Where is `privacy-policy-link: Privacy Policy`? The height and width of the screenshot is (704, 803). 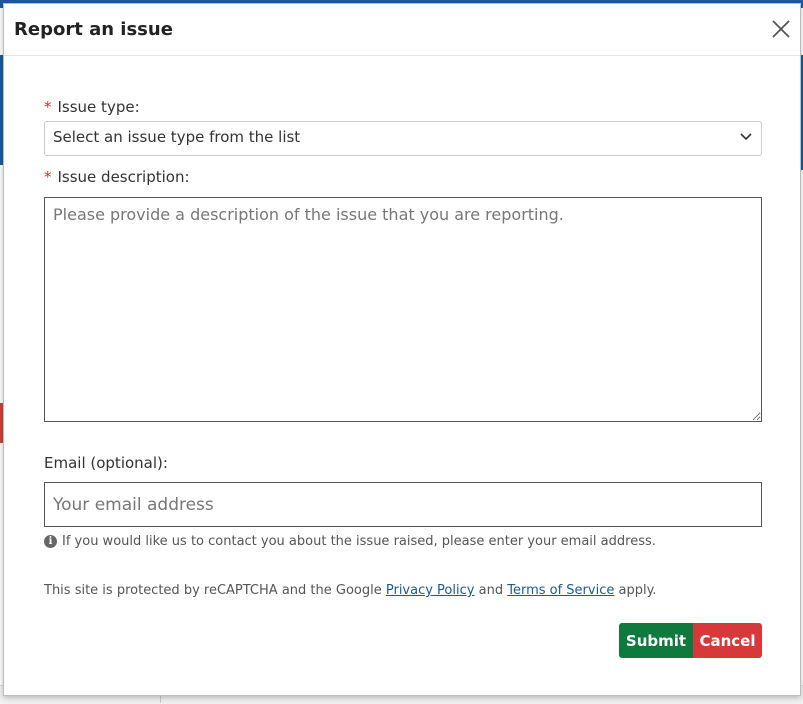
privacy-policy-link: Privacy Policy is located at coordinates (430, 590).